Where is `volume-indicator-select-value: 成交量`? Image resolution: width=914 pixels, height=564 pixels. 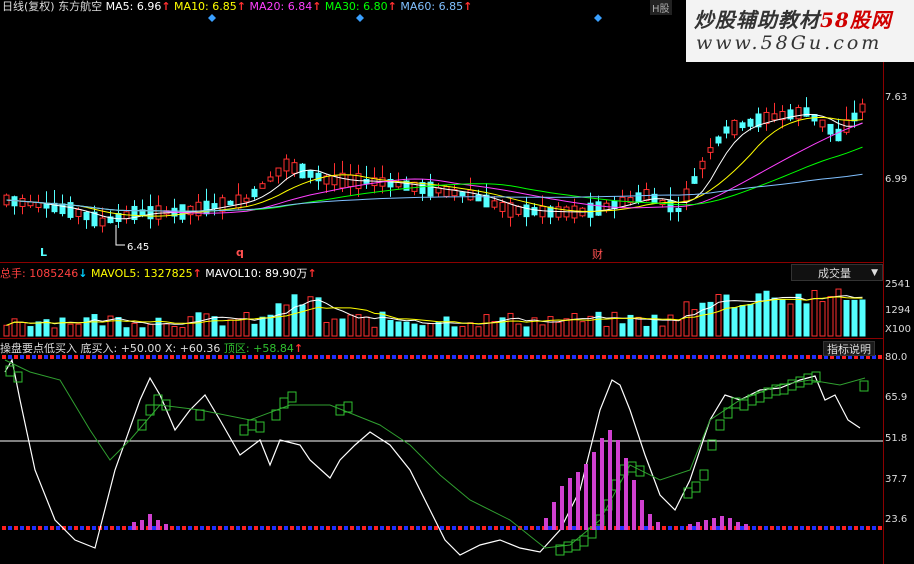
volume-indicator-select-value: 成交量 is located at coordinates (834, 273).